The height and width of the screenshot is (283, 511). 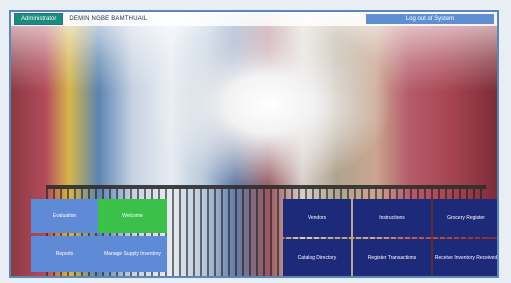 I want to click on catalog-directory-button: Catalog Directory, so click(x=317, y=257).